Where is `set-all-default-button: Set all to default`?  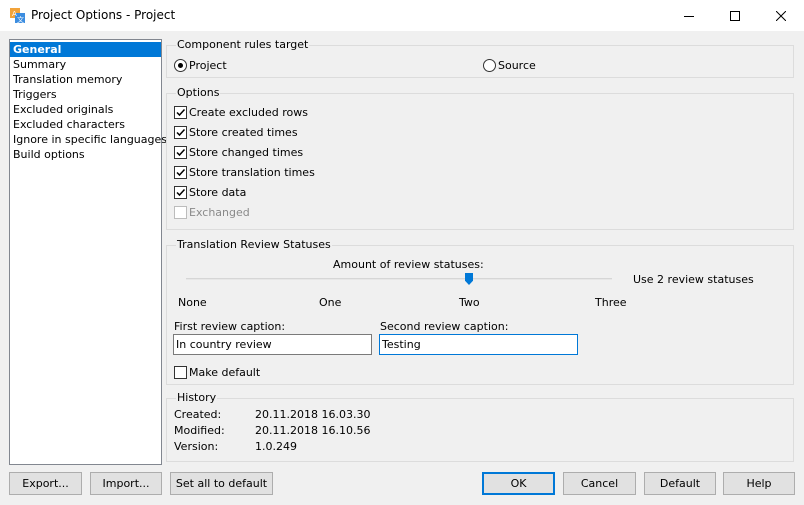 set-all-default-button: Set all to default is located at coordinates (221, 483).